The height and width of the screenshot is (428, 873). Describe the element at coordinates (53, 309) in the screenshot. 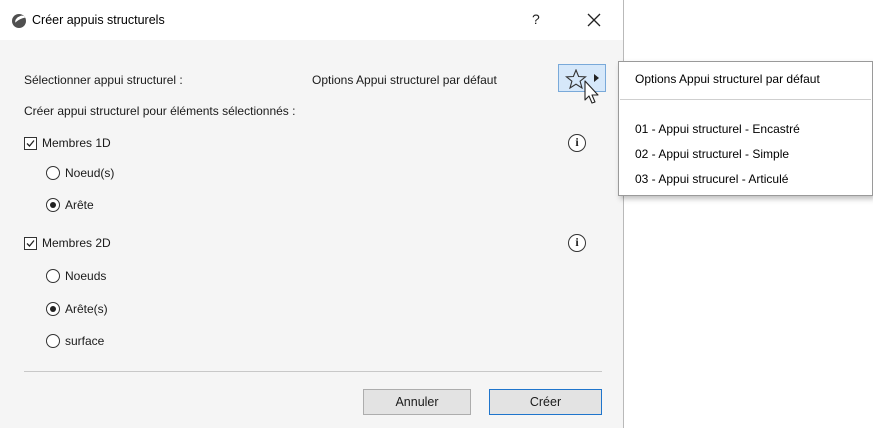

I see `radio-2d-edges` at that location.